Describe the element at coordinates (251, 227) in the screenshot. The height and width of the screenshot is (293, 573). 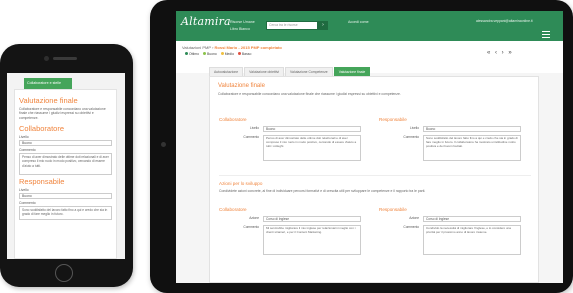
I see `commento-label-3: Commento` at that location.